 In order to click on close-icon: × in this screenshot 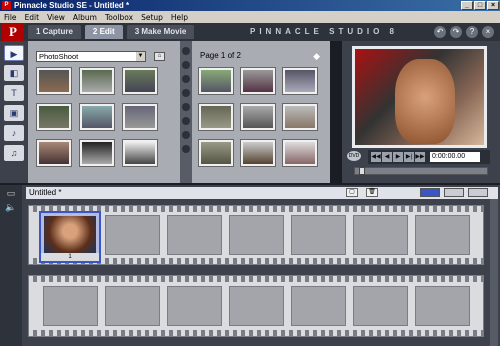, I will do `click(488, 32)`.